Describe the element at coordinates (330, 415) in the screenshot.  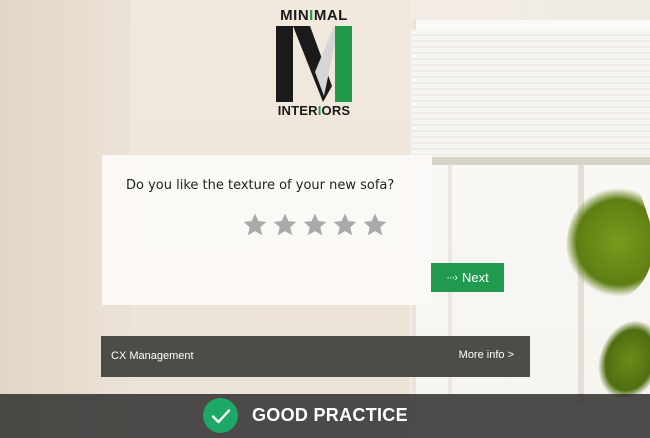
I see `banner-label: GOOD PRACTICE` at that location.